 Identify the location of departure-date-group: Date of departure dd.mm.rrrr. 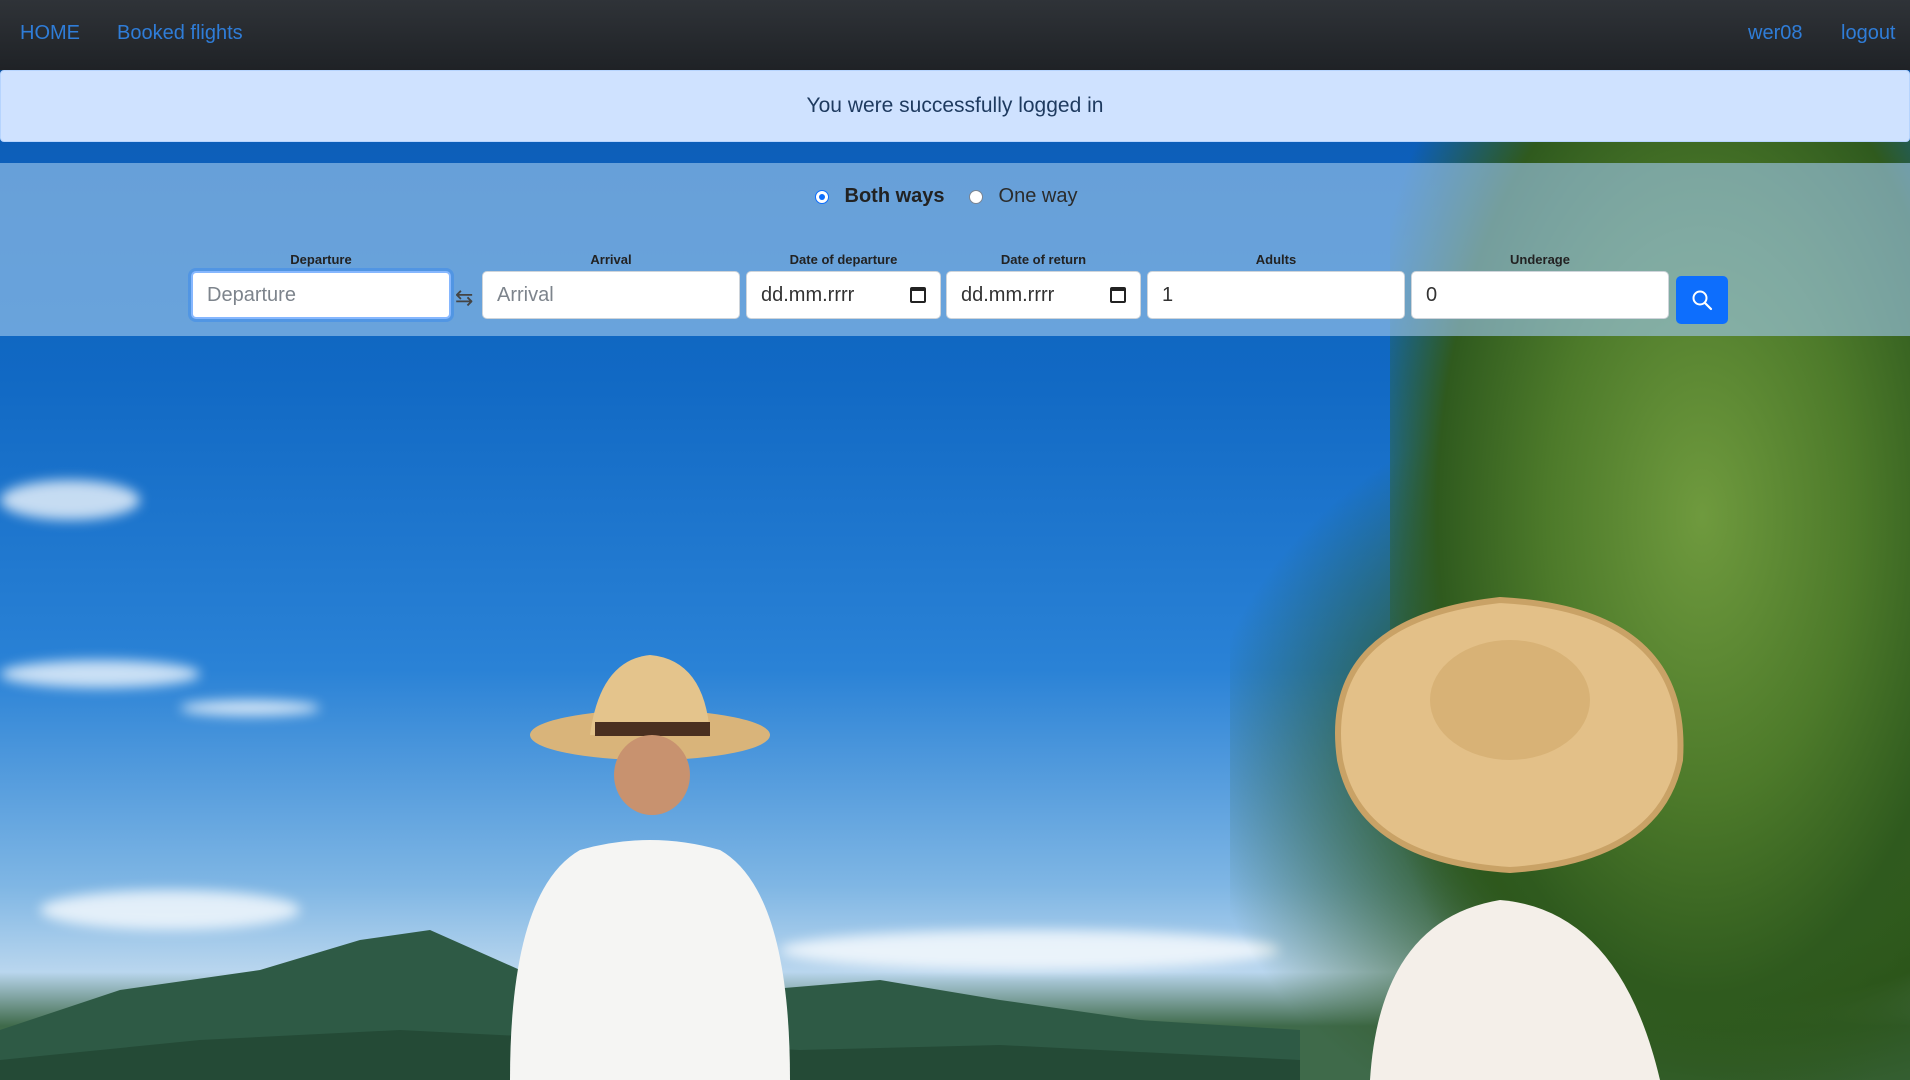
(843, 286).